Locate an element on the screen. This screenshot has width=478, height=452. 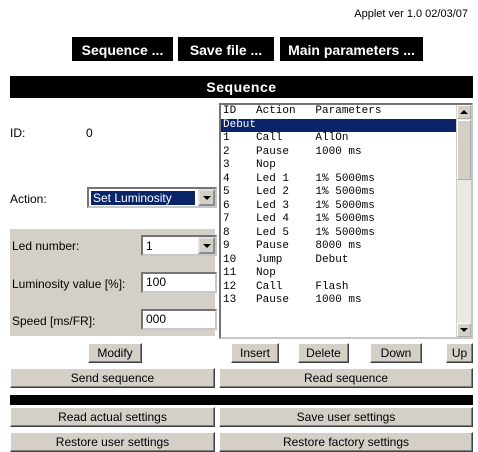
luminosity-label: Luminosity value [%]: is located at coordinates (69, 284).